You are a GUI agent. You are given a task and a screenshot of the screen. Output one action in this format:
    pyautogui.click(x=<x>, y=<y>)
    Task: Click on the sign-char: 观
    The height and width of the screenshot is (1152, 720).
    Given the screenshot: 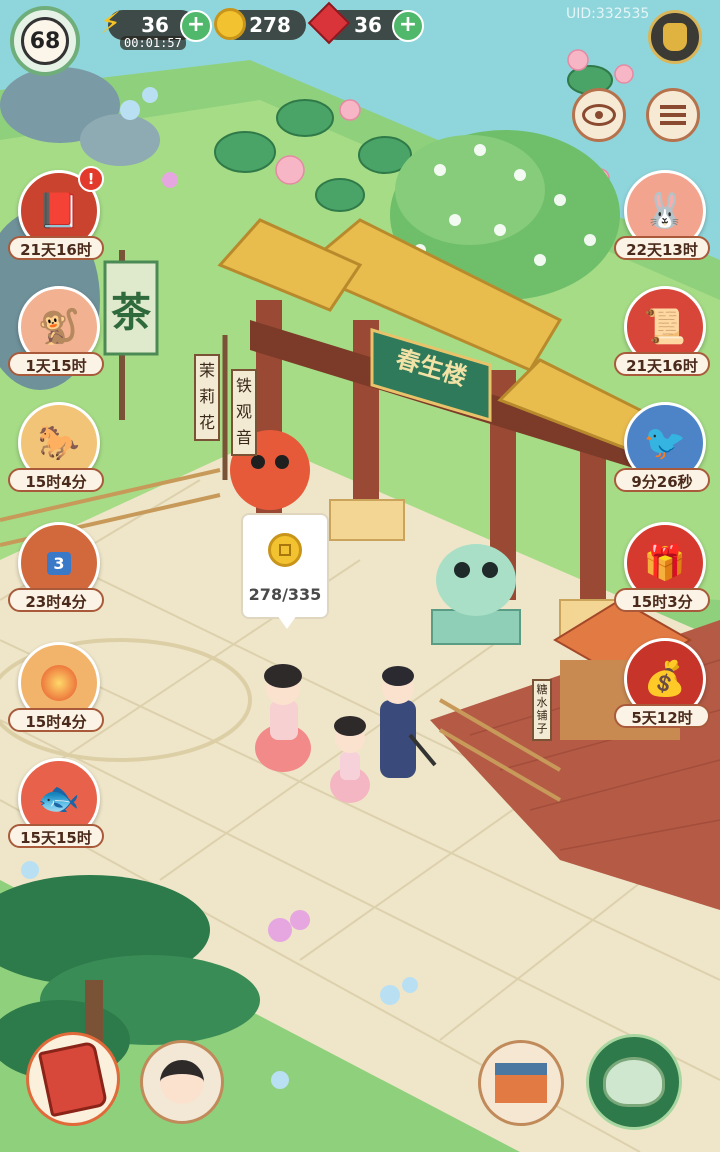 What is the action you would take?
    pyautogui.click(x=243, y=411)
    